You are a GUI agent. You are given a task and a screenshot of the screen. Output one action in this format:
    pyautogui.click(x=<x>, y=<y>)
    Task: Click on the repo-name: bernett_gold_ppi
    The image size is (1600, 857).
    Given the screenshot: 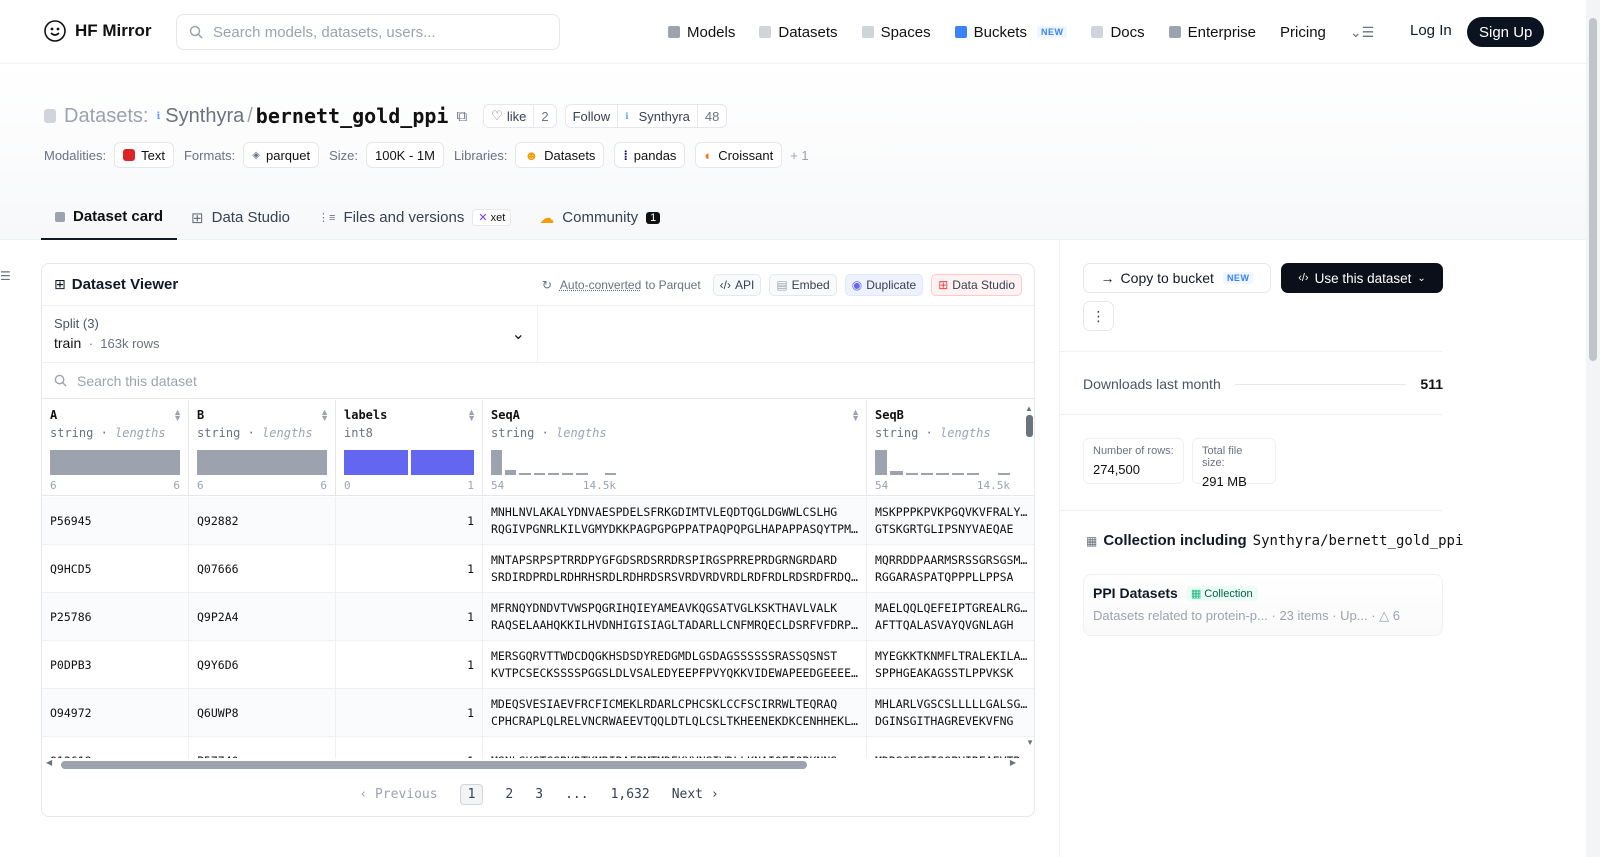 What is the action you would take?
    pyautogui.click(x=352, y=116)
    